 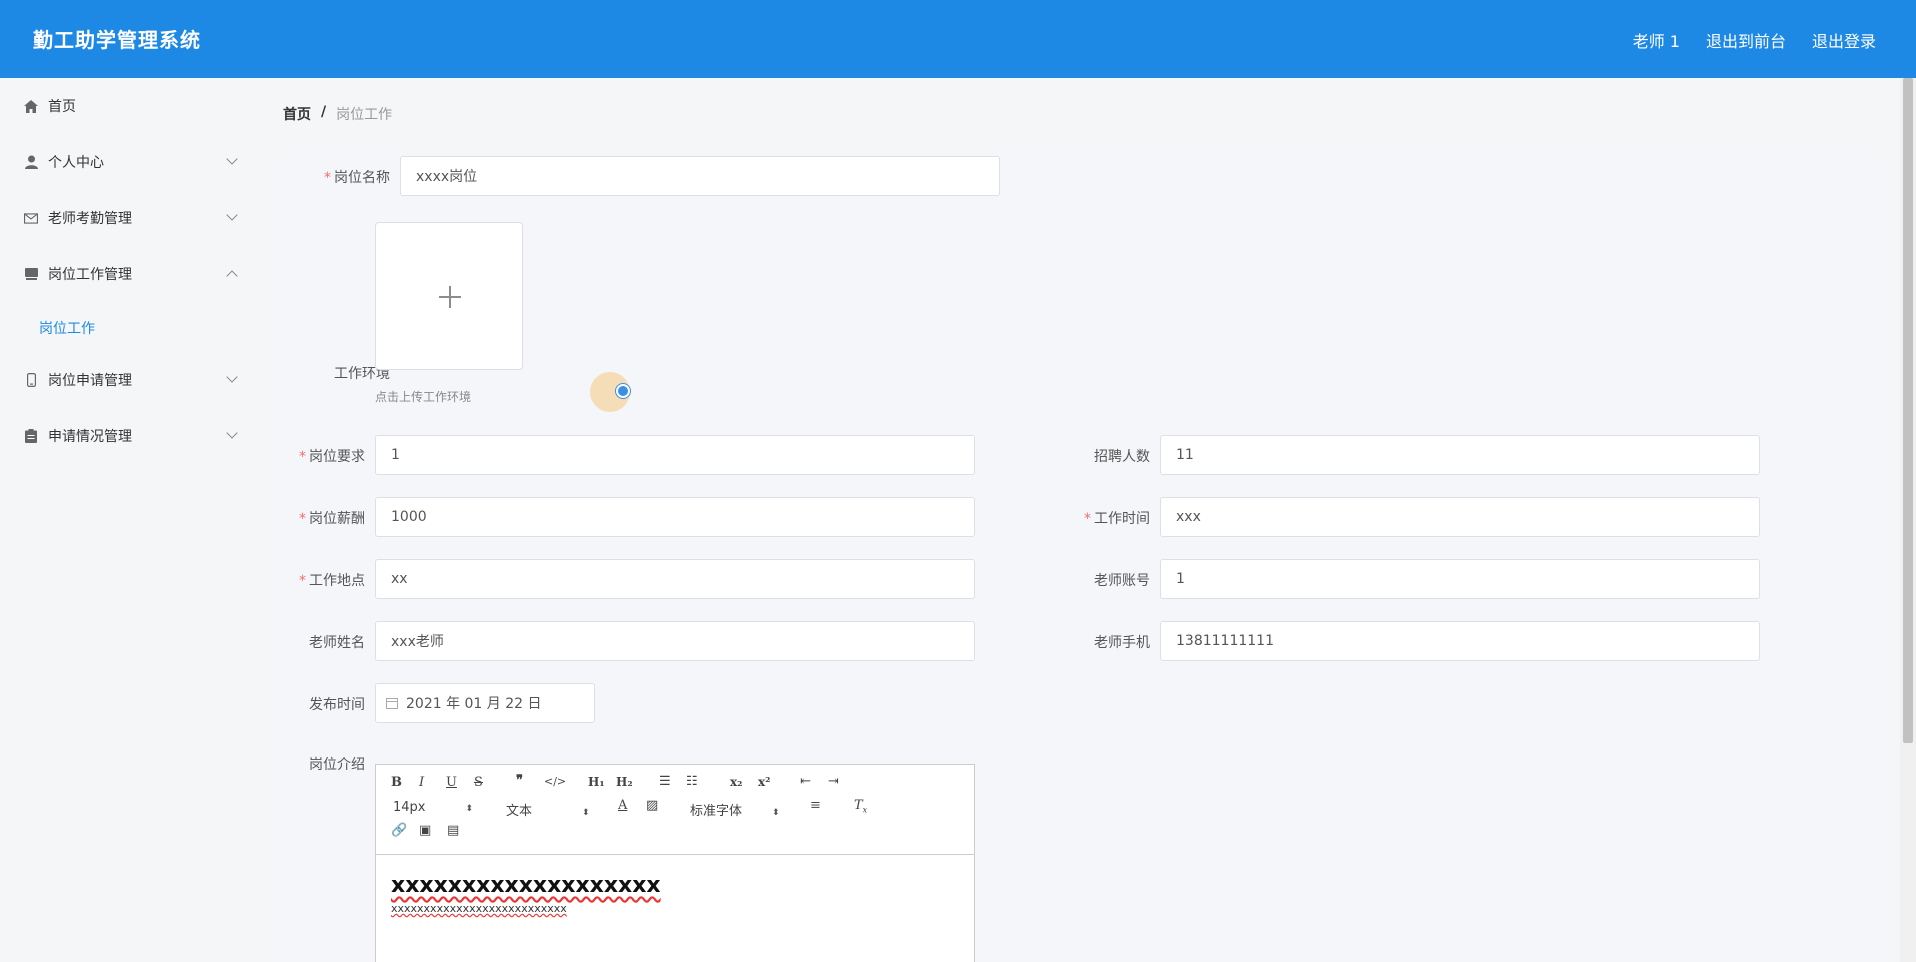 I want to click on sidebar-item-label: 老师考勤管理, so click(x=90, y=219).